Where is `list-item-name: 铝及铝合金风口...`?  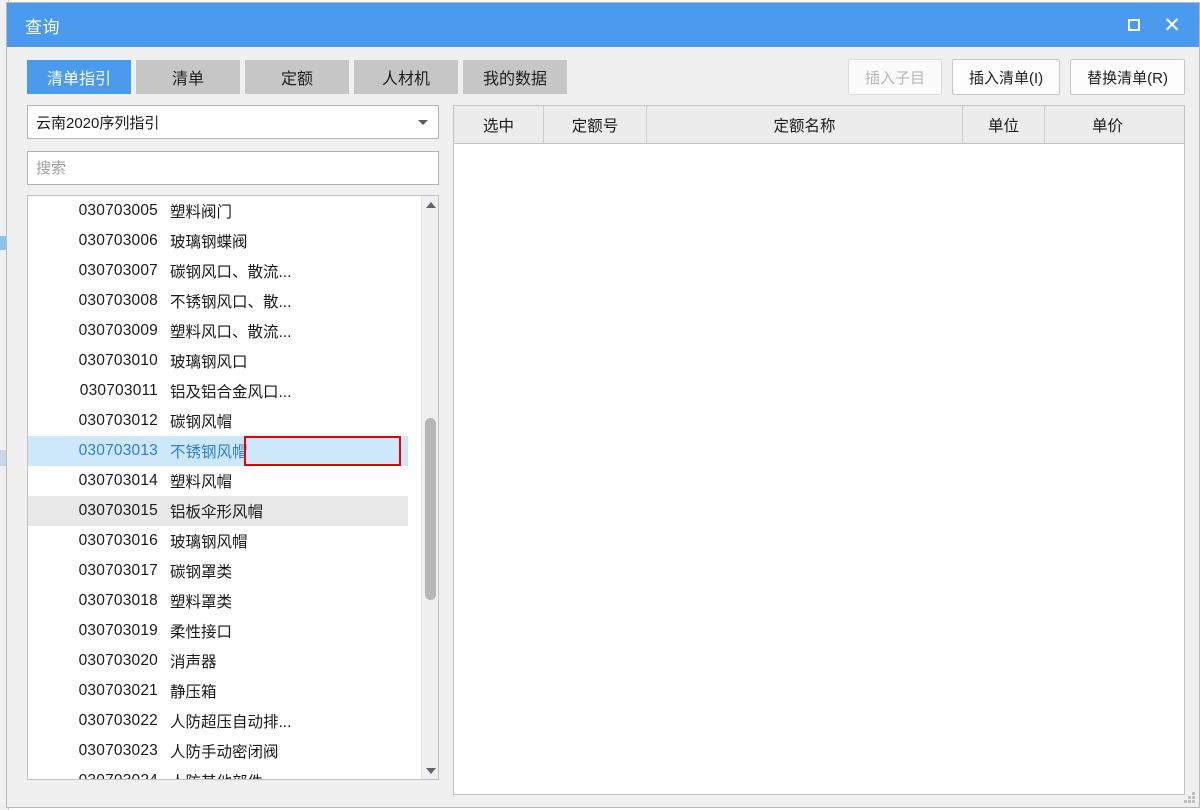
list-item-name: 铝及铝合金风口... is located at coordinates (231, 392).